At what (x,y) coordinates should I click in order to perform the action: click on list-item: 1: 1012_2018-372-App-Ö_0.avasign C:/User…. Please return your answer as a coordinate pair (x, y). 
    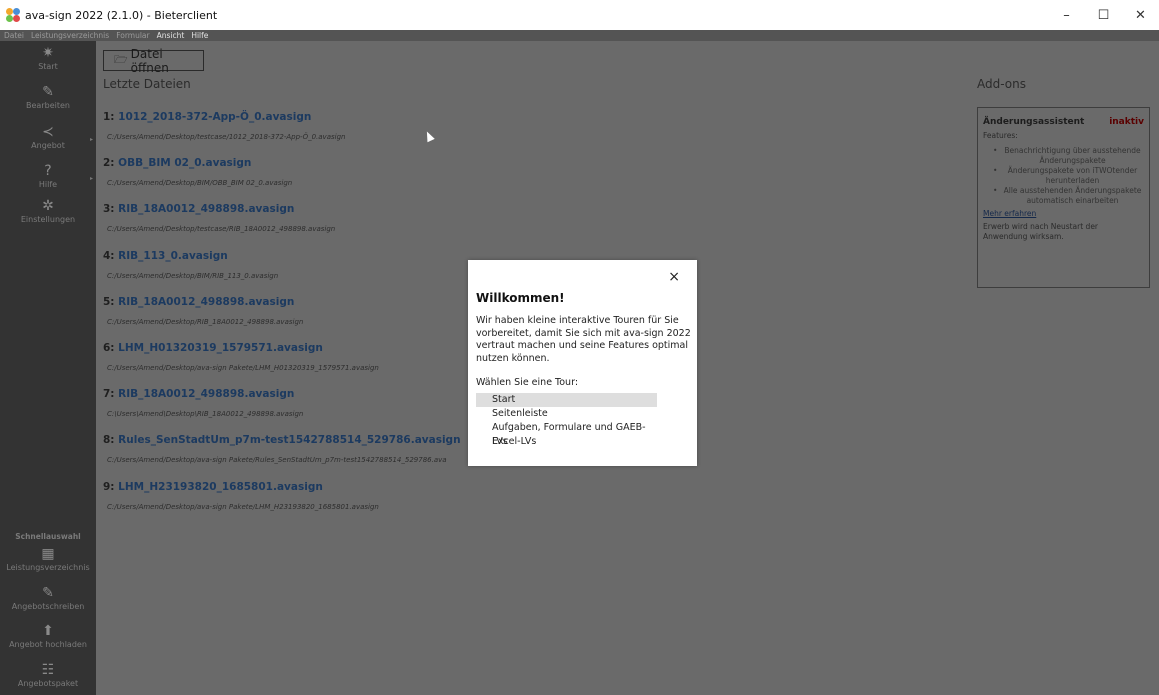
    Looking at the image, I should click on (303, 133).